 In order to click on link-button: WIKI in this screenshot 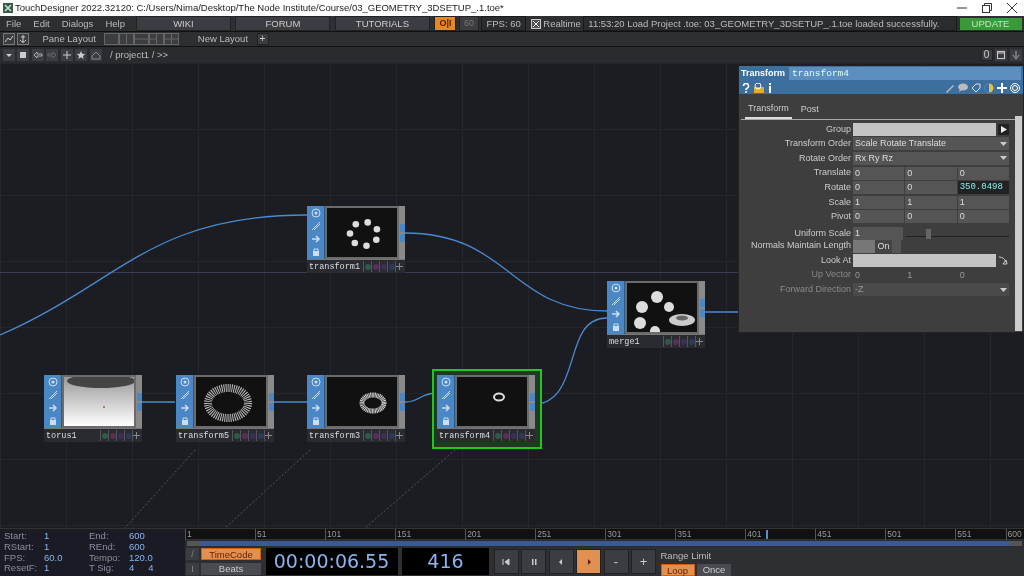, I will do `click(183, 23)`.